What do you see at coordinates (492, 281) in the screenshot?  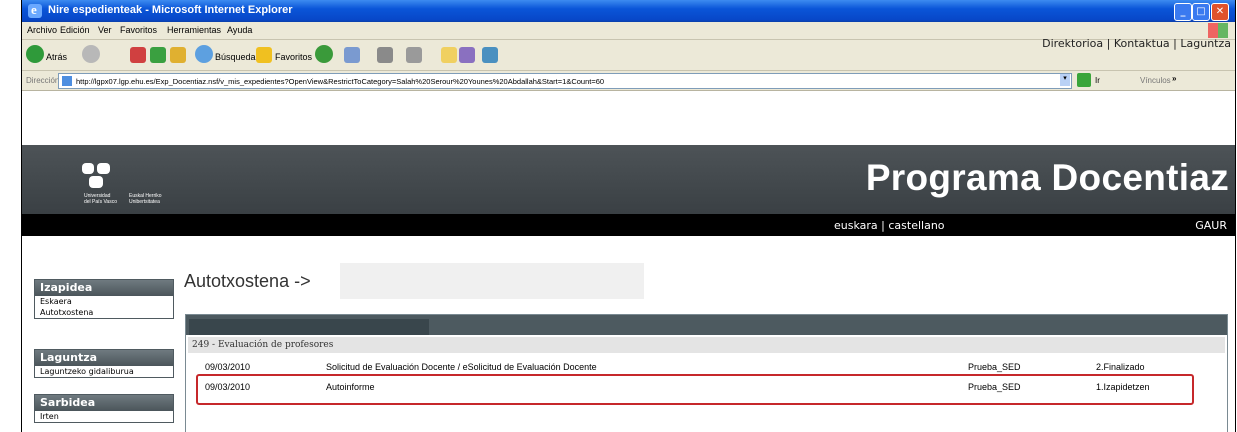 I see `breadcrumb-target` at bounding box center [492, 281].